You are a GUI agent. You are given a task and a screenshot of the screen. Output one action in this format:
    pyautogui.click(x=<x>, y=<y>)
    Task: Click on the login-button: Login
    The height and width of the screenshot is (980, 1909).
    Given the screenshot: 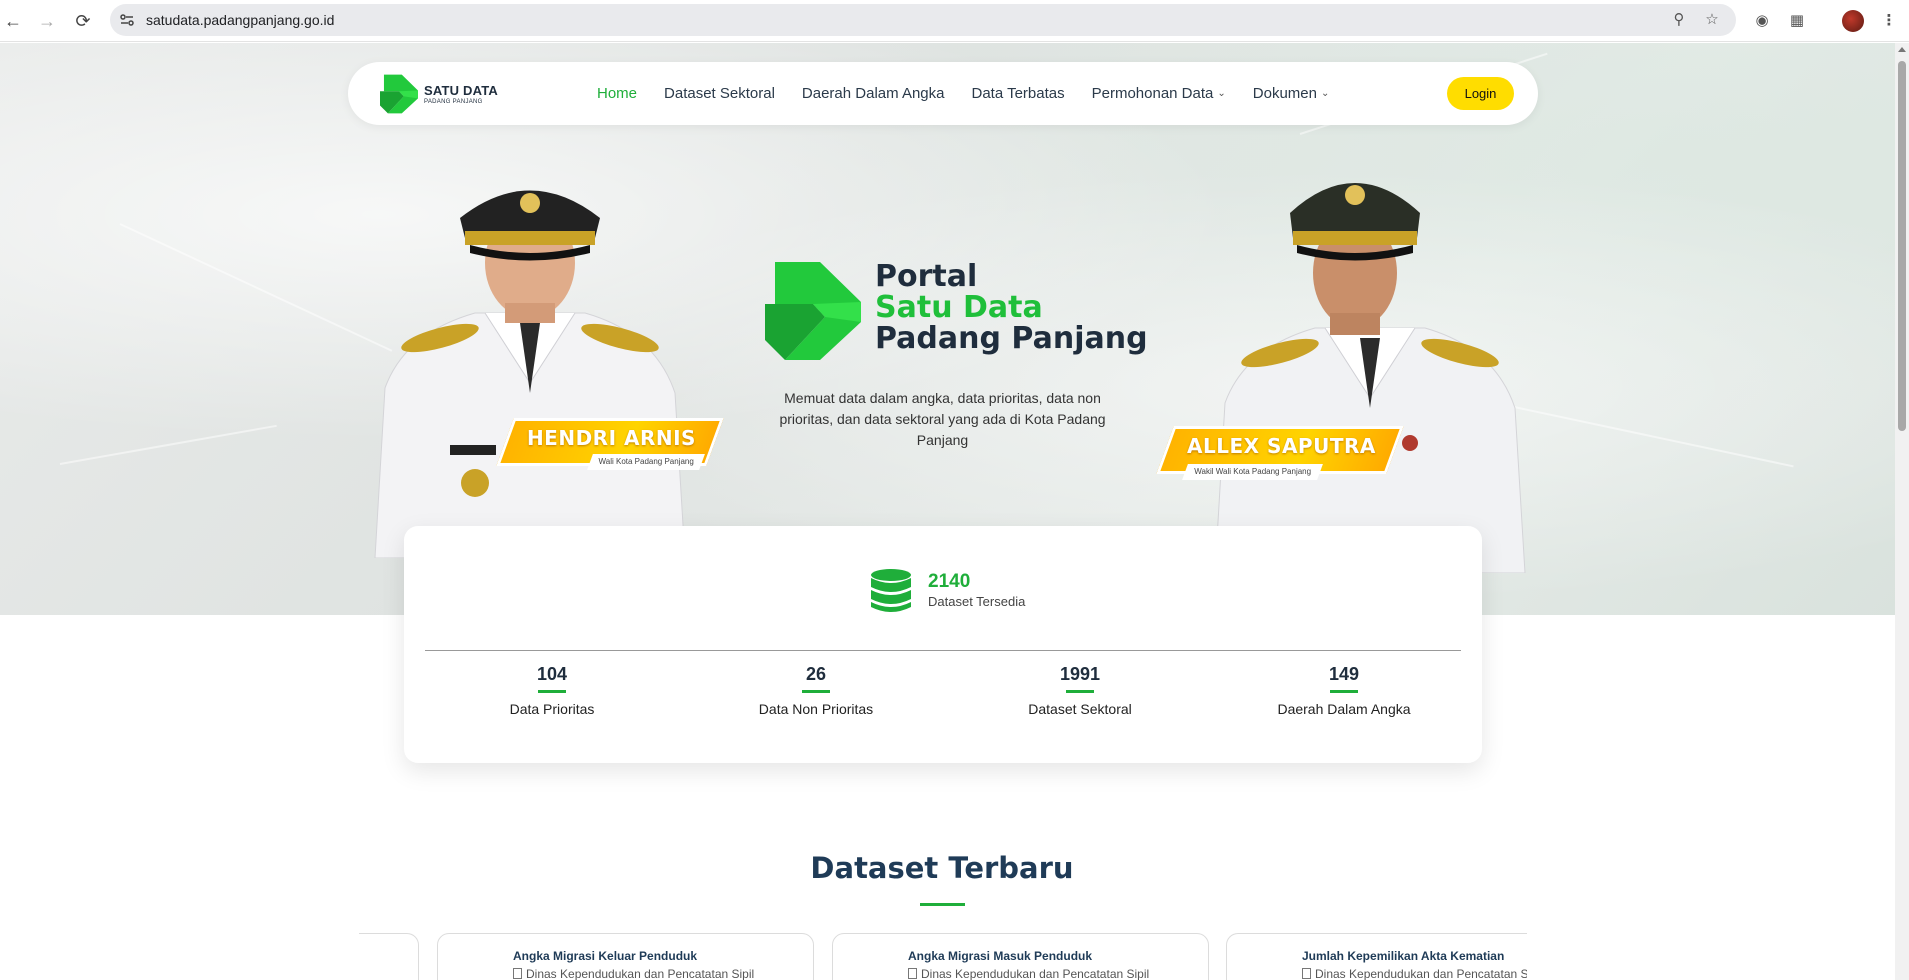 What is the action you would take?
    pyautogui.click(x=1480, y=93)
    